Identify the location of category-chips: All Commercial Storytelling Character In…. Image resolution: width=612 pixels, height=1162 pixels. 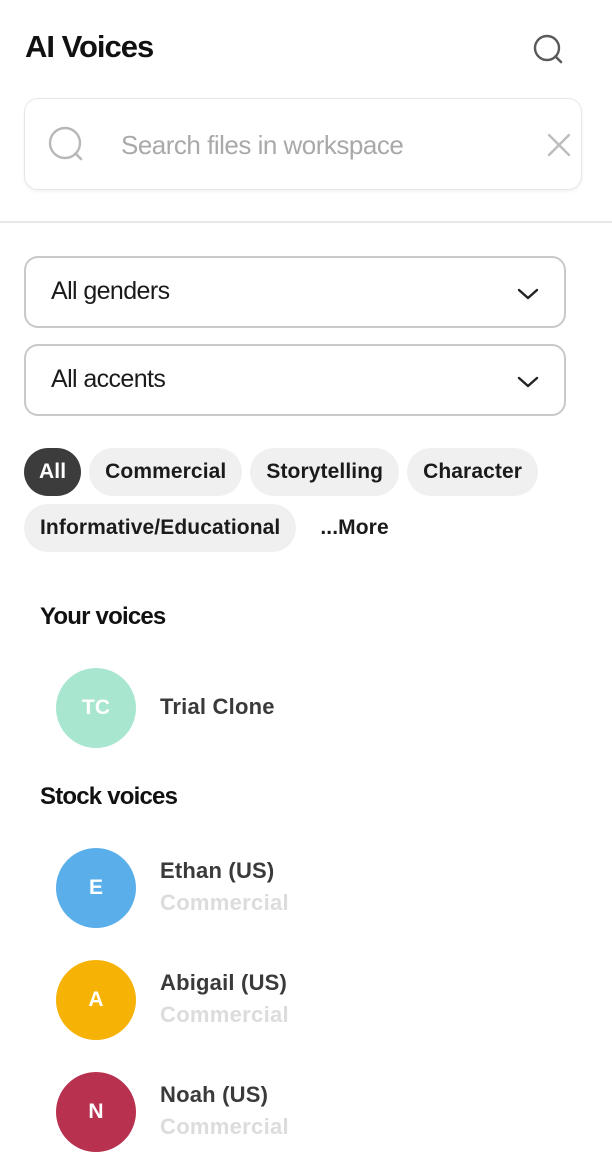
(309, 500).